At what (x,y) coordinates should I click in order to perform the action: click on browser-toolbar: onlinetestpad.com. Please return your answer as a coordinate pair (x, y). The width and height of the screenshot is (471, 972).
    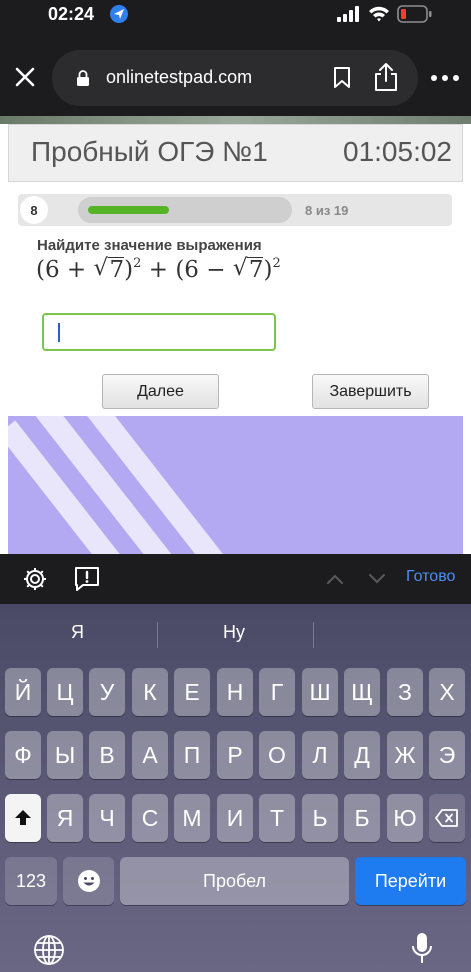
    Looking at the image, I should click on (235, 76).